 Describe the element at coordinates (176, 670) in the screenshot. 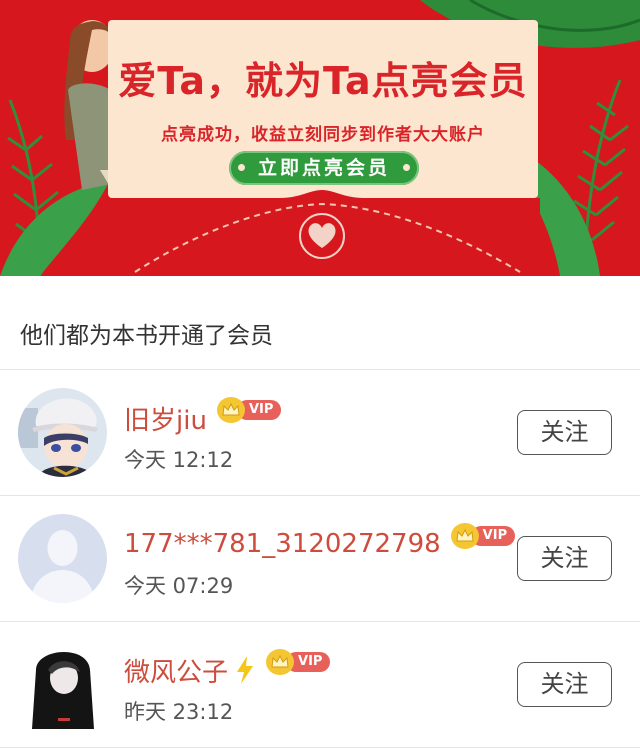

I see `member-name: 微风公子` at that location.